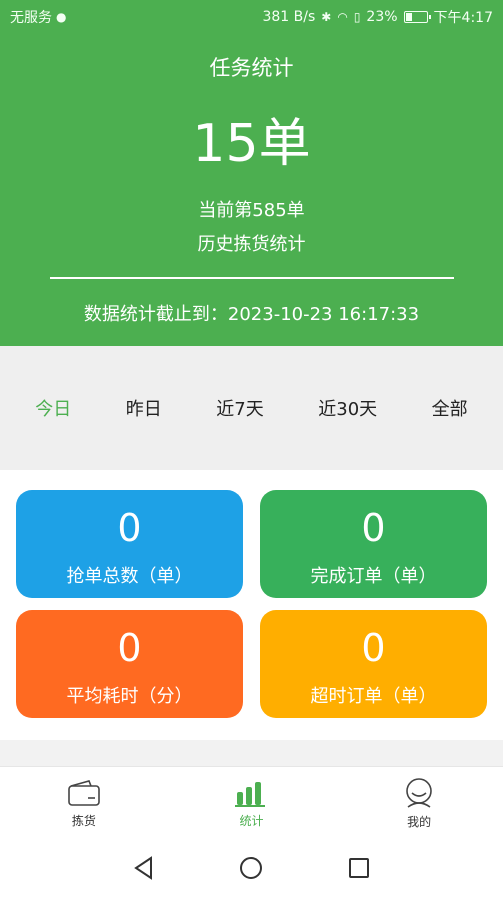 The height and width of the screenshot is (897, 503). What do you see at coordinates (382, 17) in the screenshot?
I see `battery-percent: 23%` at bounding box center [382, 17].